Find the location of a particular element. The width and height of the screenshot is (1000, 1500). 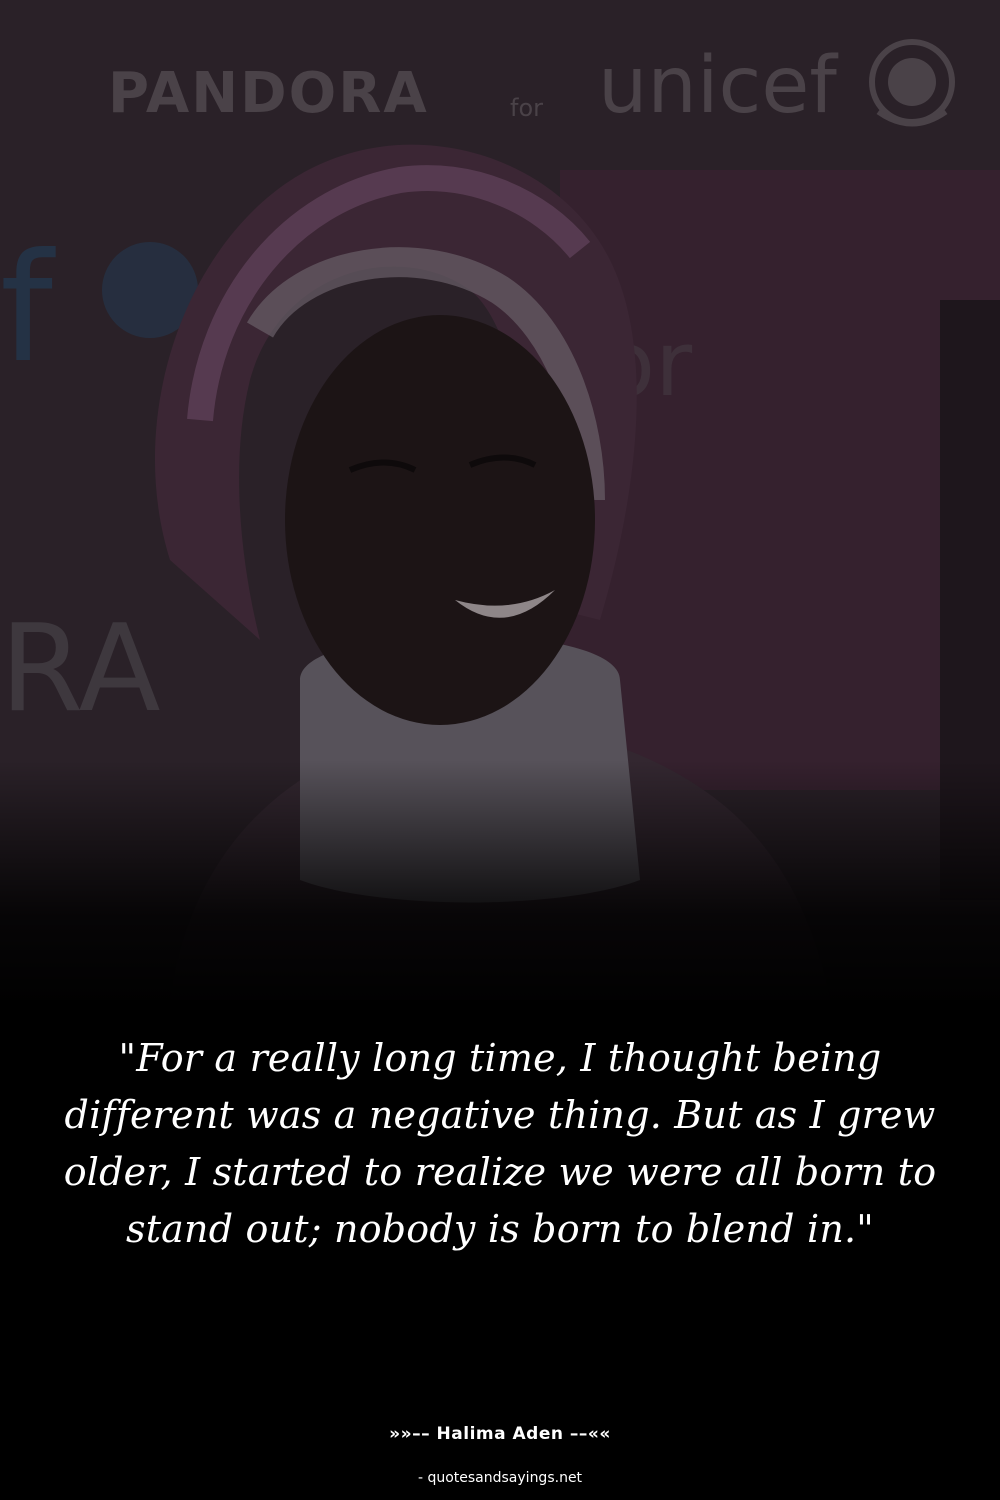

author-attribution: »»–– Halima Aden ––«« is located at coordinates (500, 1434).